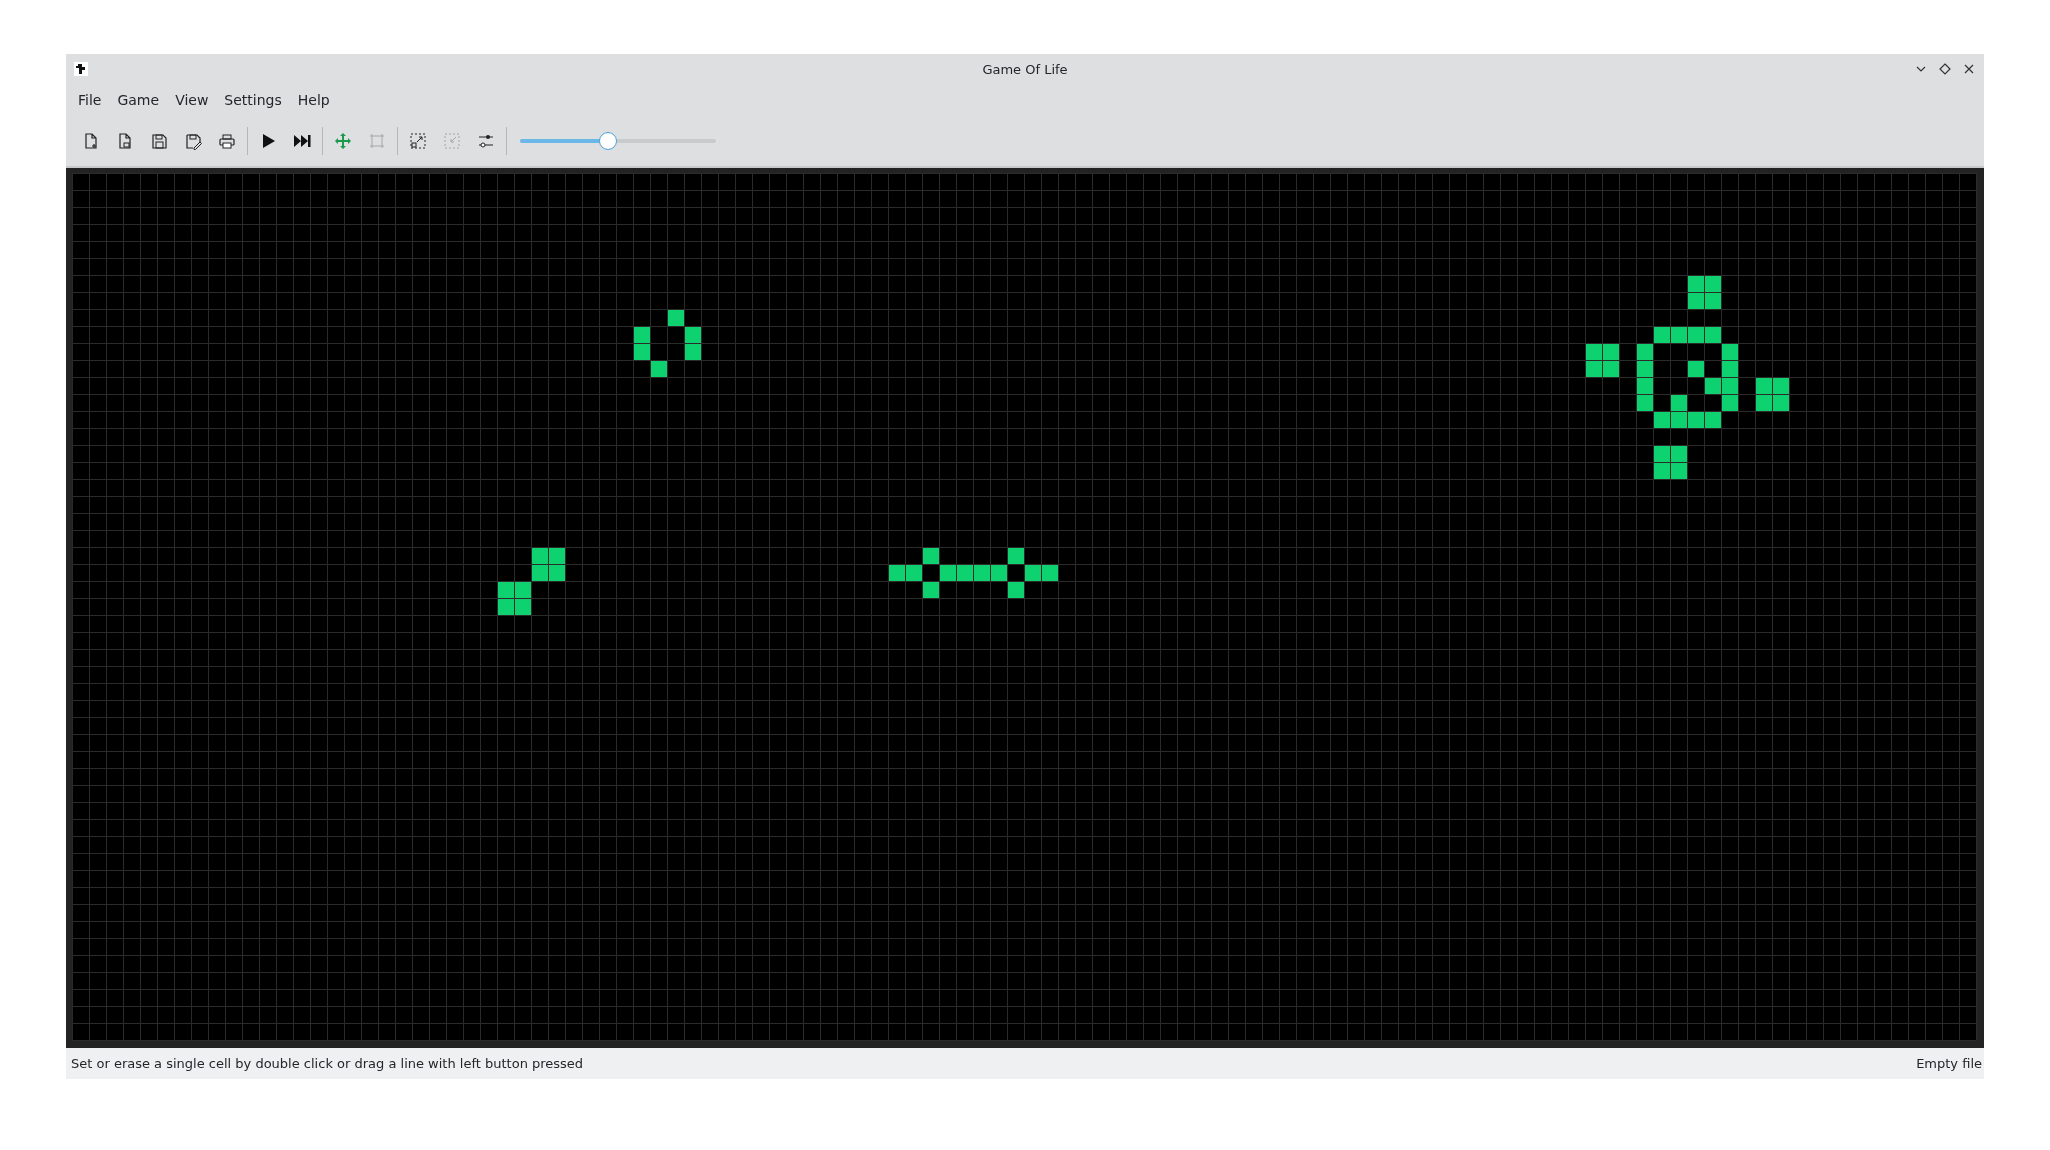  I want to click on move-arrows-icon, so click(343, 141).